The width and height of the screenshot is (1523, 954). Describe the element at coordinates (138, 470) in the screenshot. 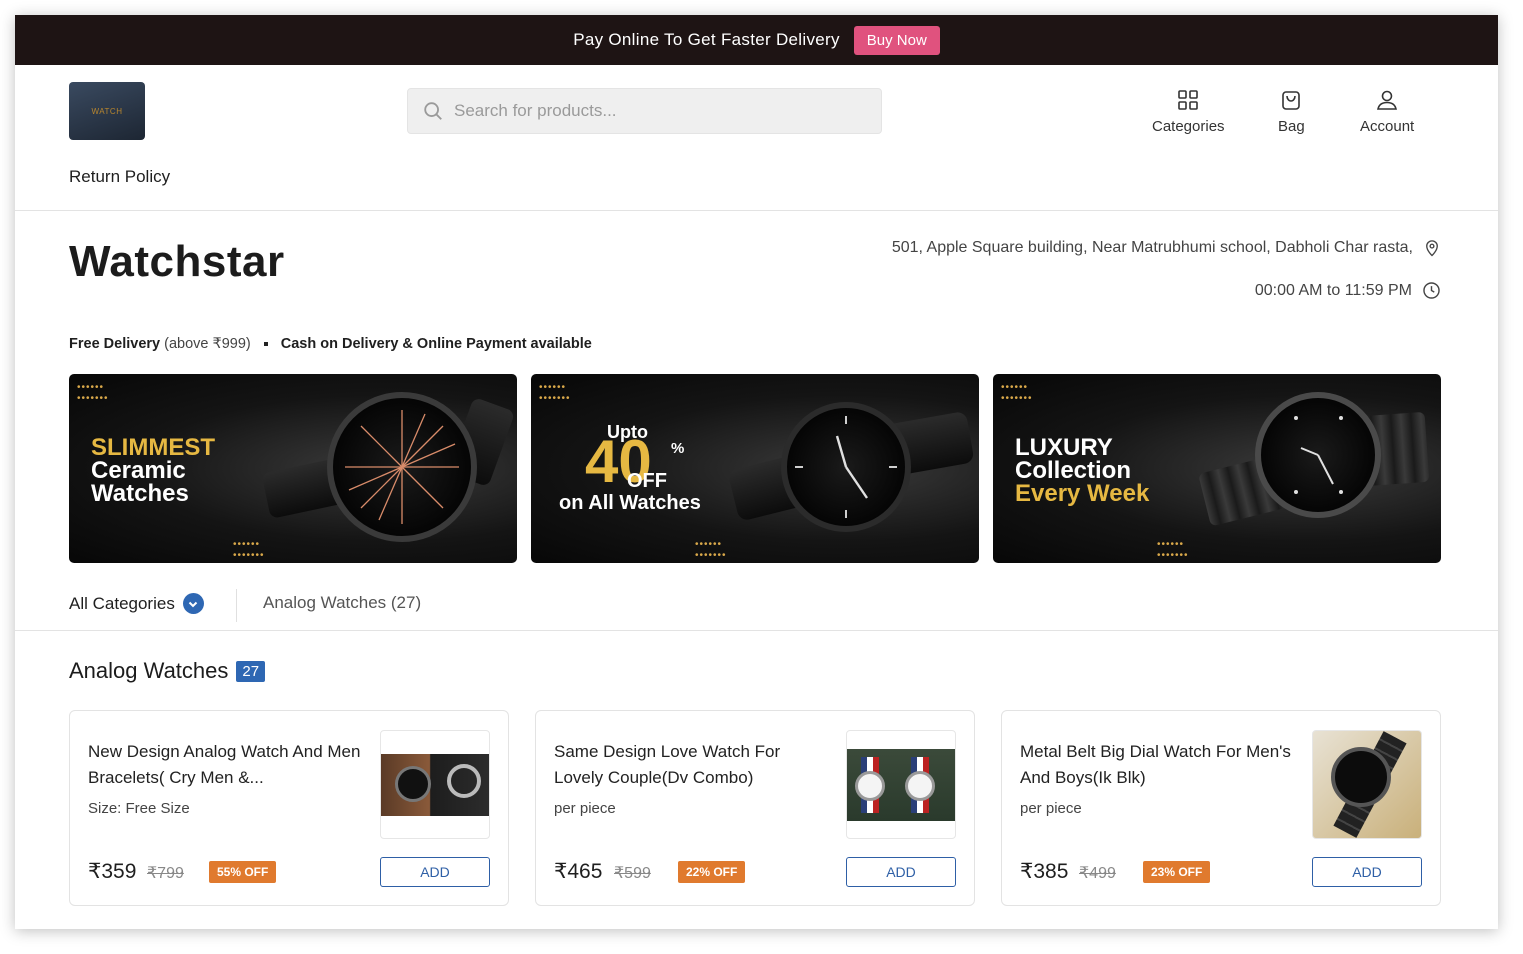

I see `banner-line: Ceramic` at that location.